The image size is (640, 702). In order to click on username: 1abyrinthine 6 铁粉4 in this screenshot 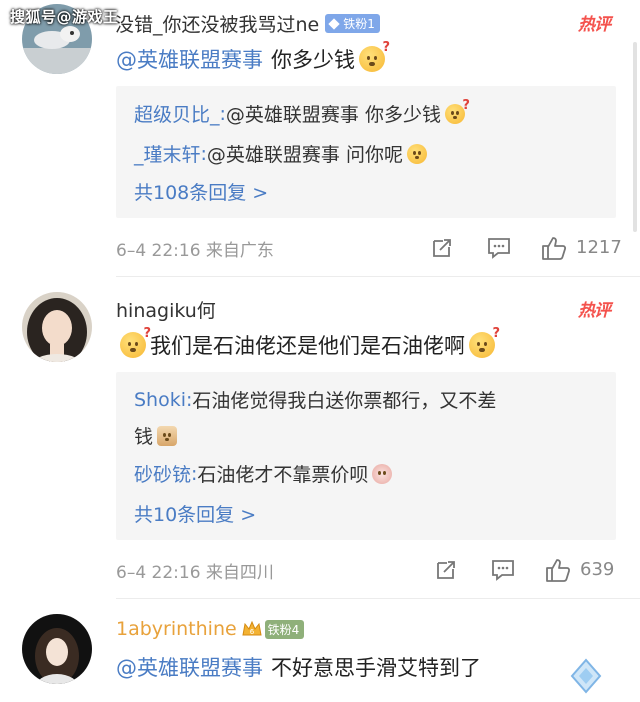, I will do `click(210, 629)`.